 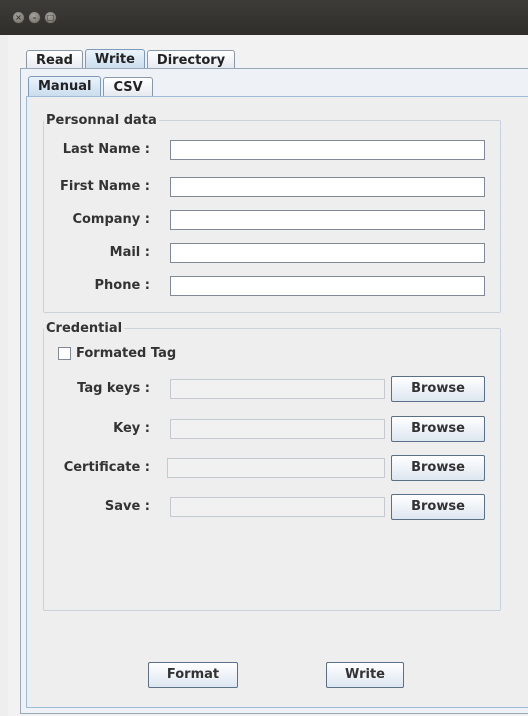 I want to click on first-name-label: First Name :, so click(x=105, y=186).